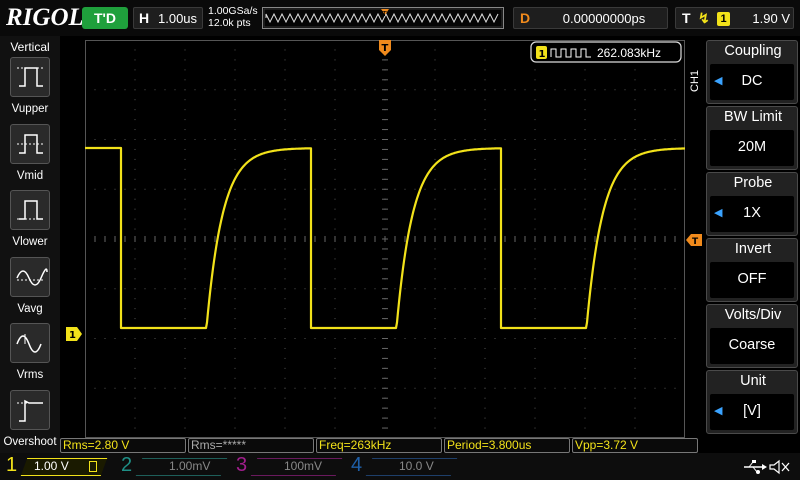 Image resolution: width=800 pixels, height=480 pixels. What do you see at coordinates (635, 445) in the screenshot?
I see `measurement-vpp: Vpp=3.72 V` at bounding box center [635, 445].